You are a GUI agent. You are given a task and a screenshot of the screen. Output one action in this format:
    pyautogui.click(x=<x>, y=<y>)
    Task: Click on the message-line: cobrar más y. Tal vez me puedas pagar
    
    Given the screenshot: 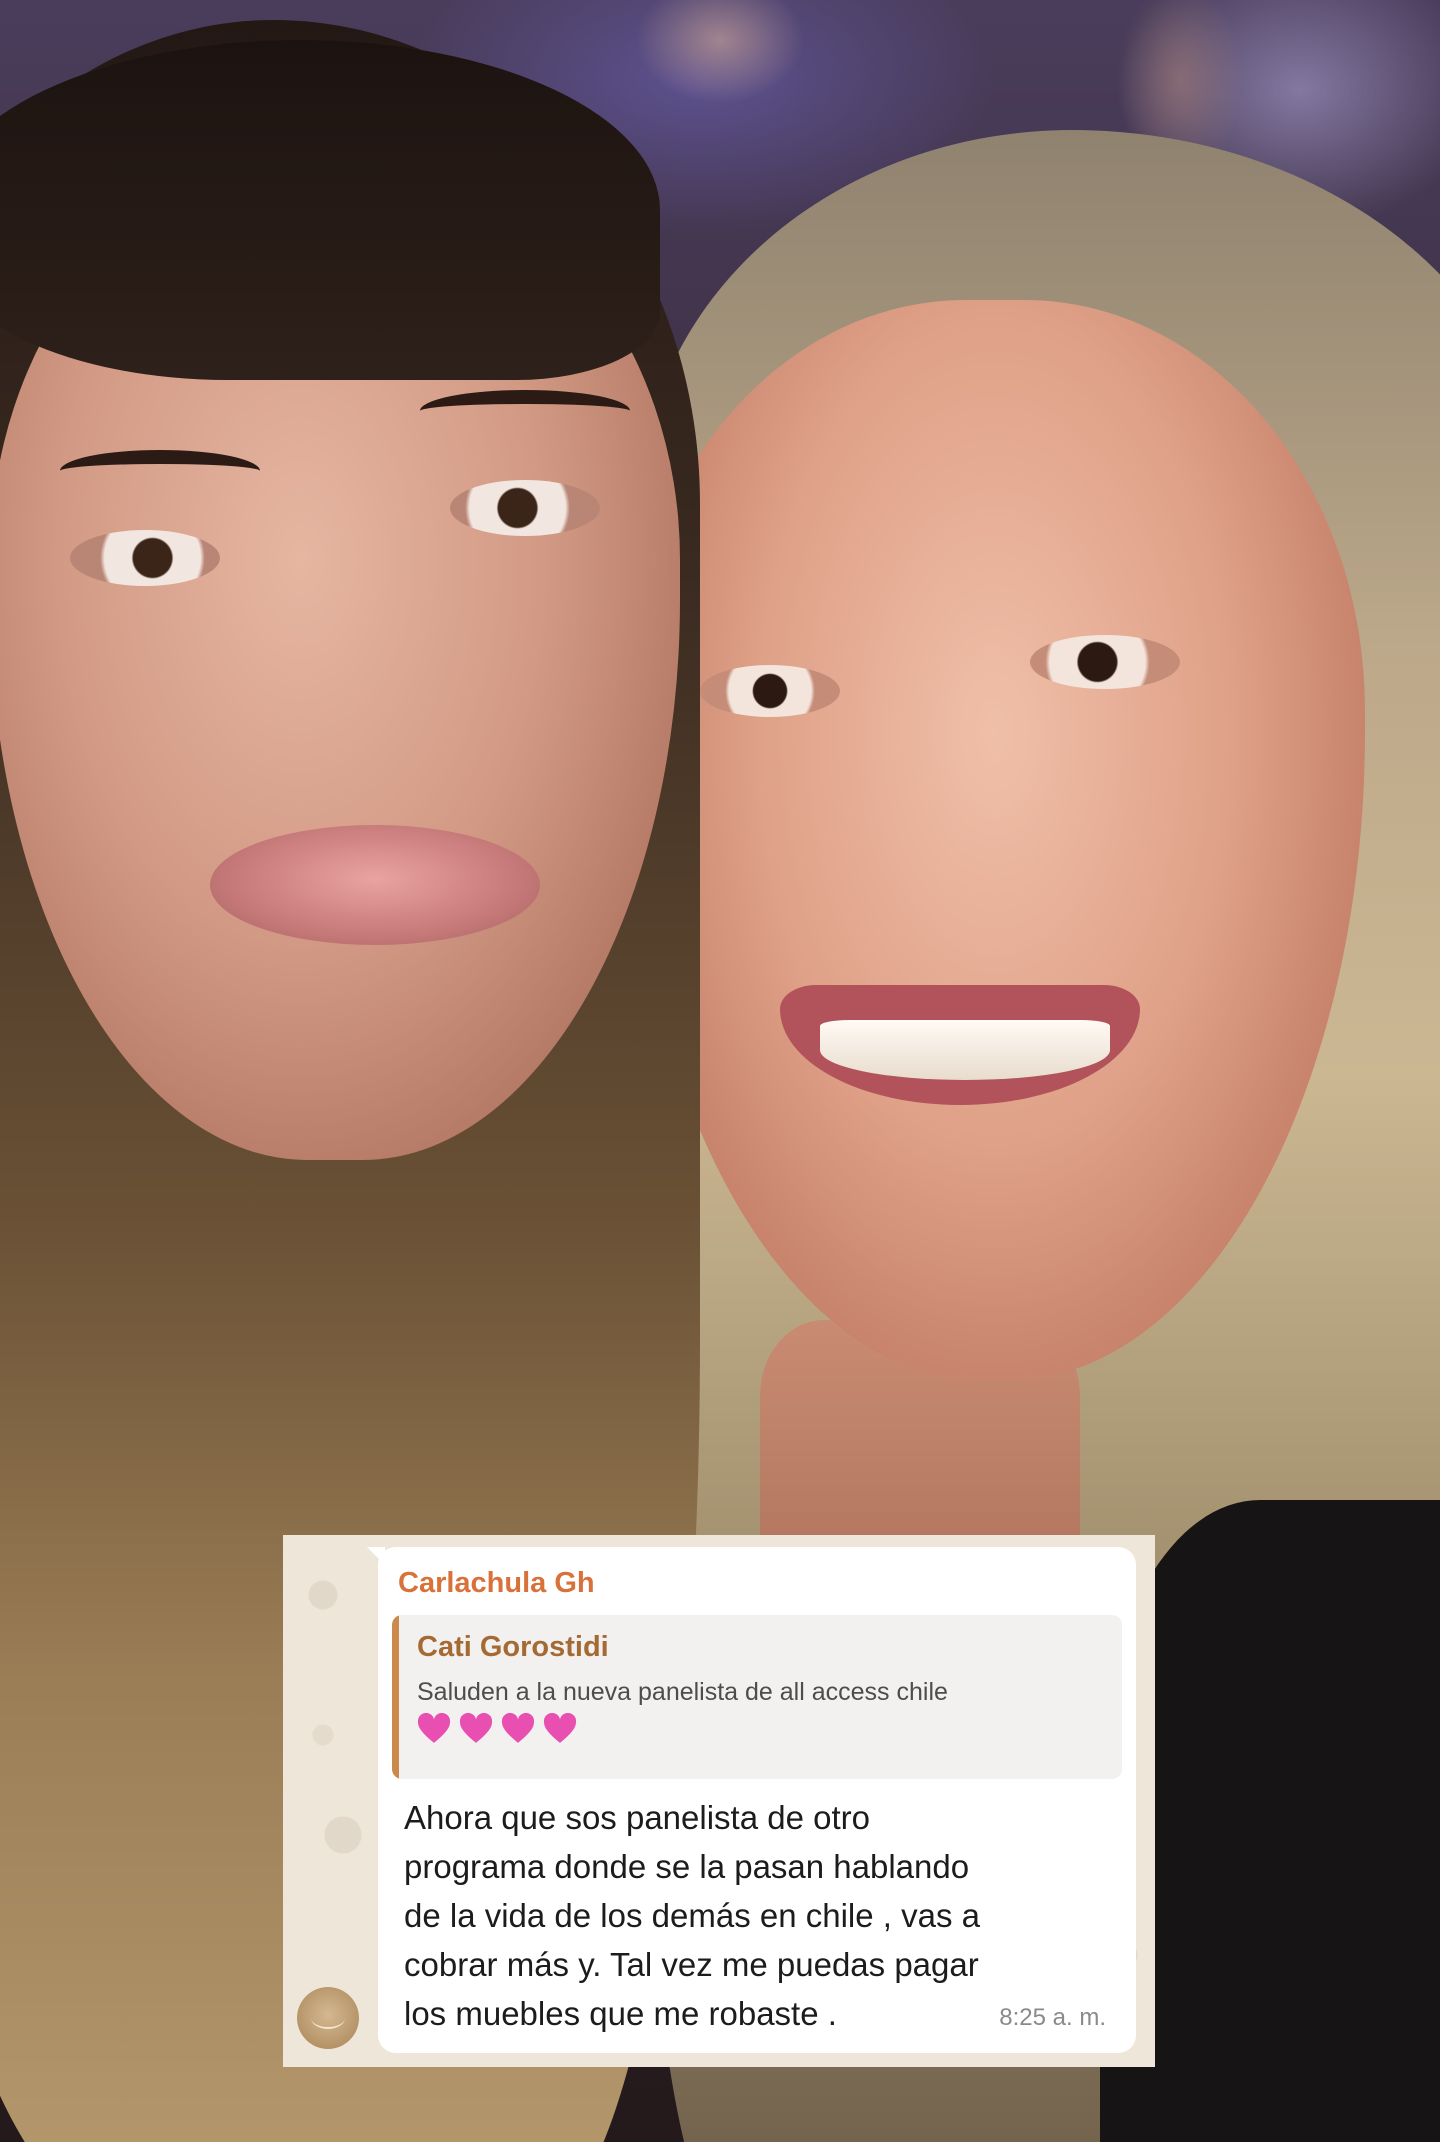 What is the action you would take?
    pyautogui.click(x=691, y=1964)
    